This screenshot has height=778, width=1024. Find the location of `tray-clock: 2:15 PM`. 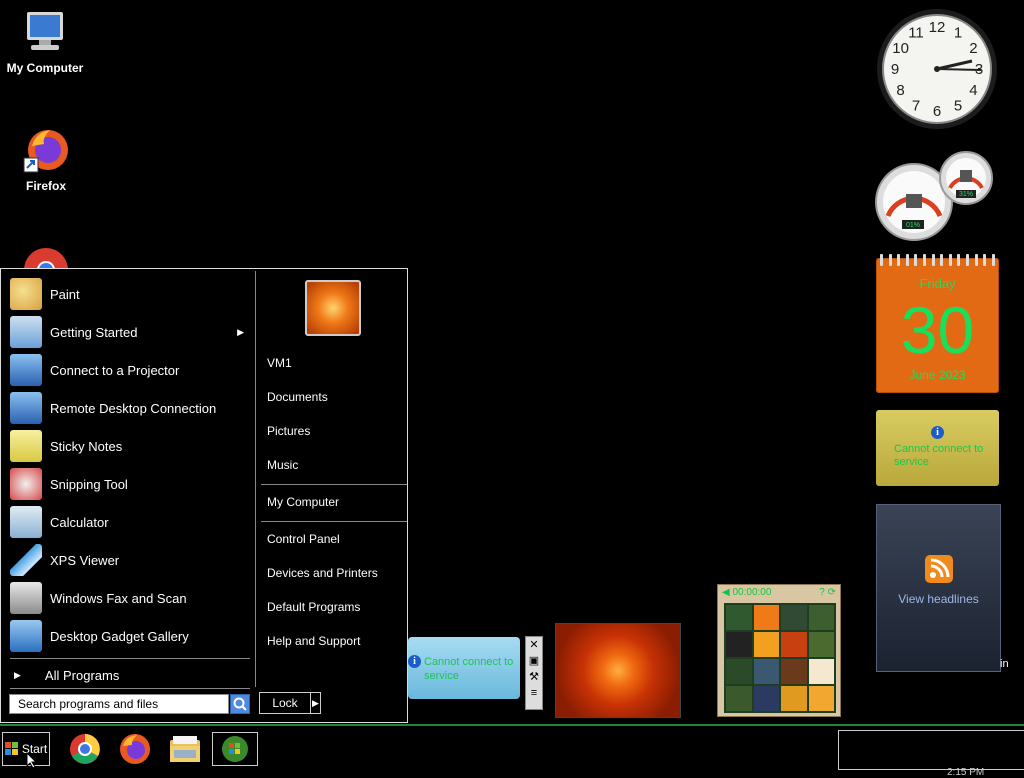

tray-clock: 2:15 PM is located at coordinates (965, 772).